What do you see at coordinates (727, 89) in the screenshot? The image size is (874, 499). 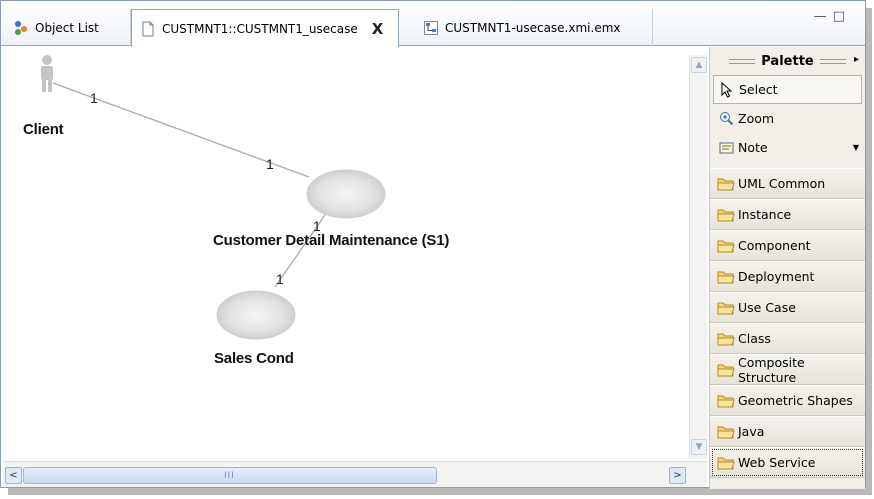 I see `arrow-cursor-icon` at bounding box center [727, 89].